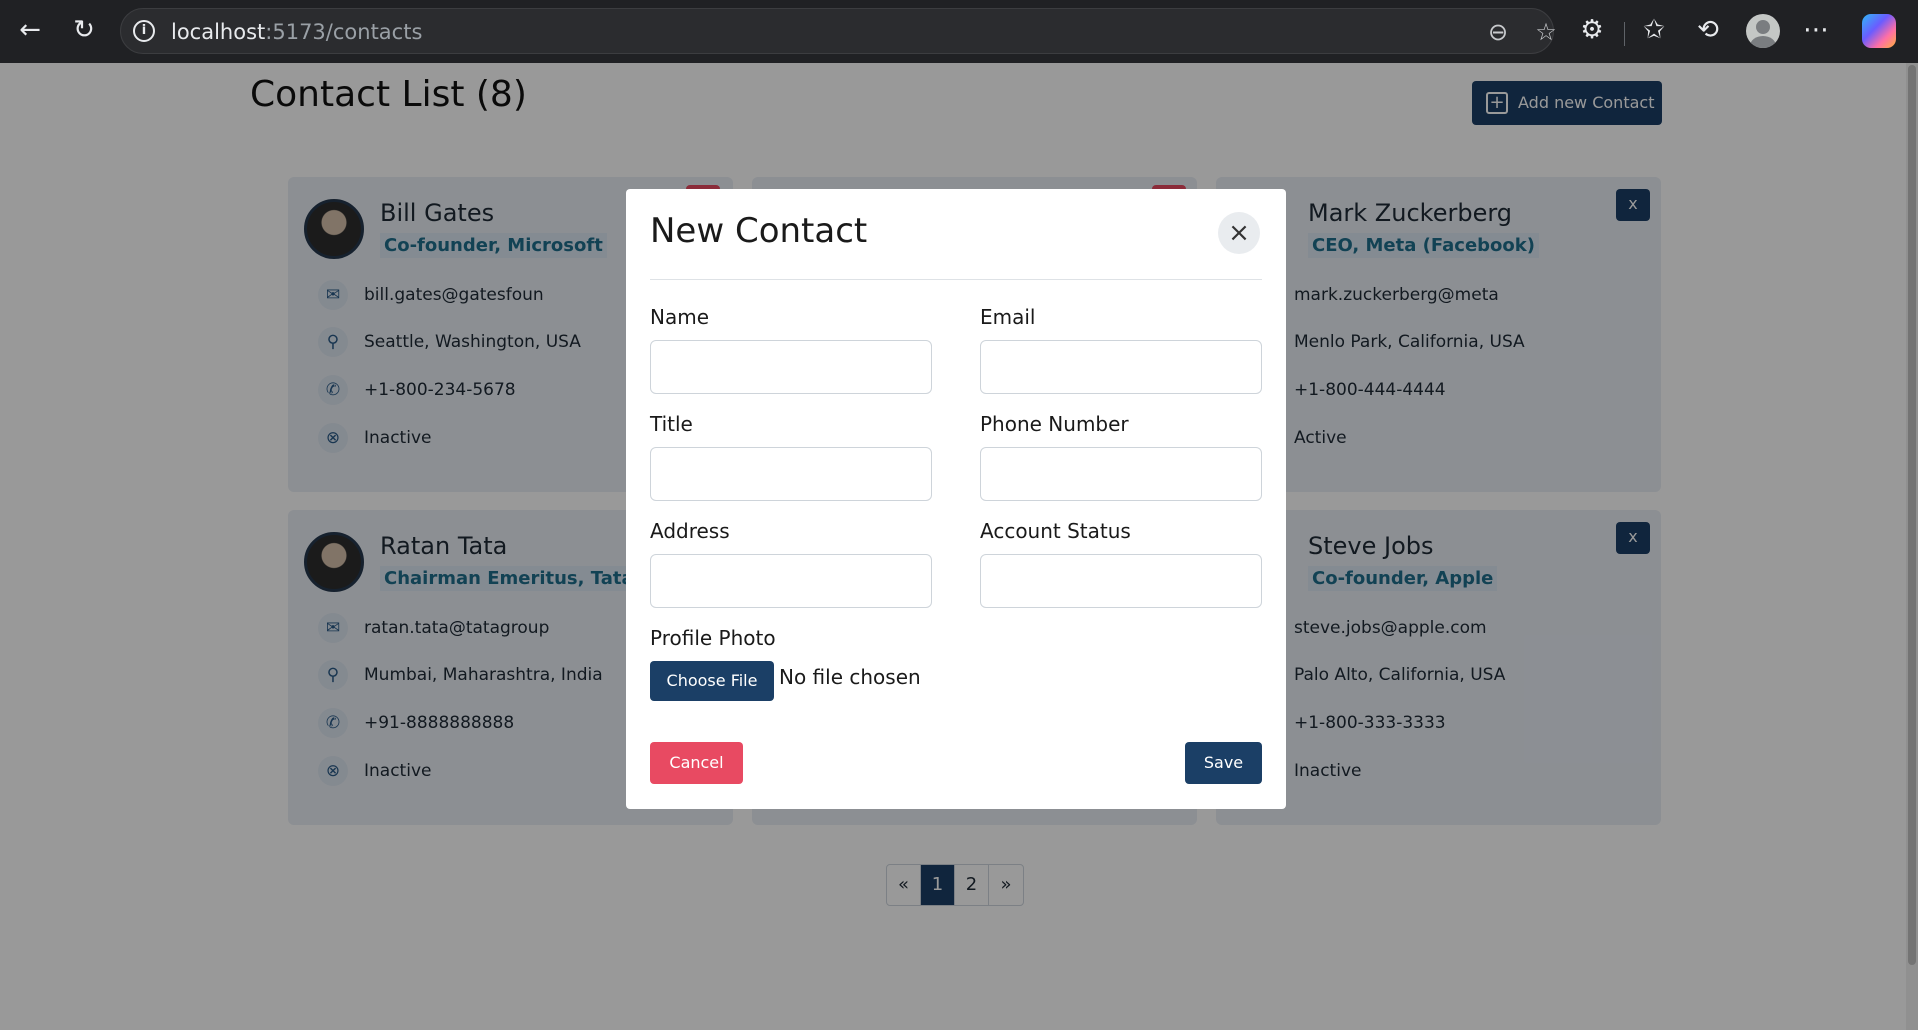 The width and height of the screenshot is (1918, 1030). I want to click on site-info-icon: i, so click(144, 31).